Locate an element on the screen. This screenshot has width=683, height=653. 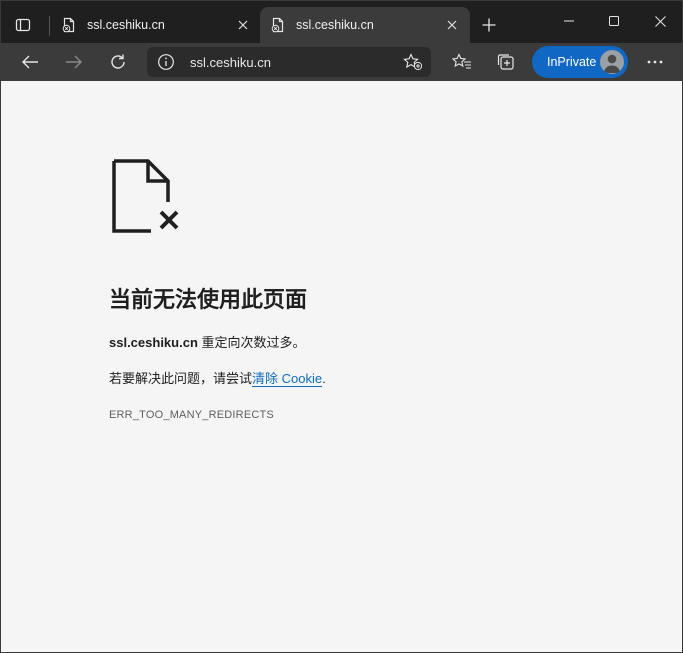
minimize-icon is located at coordinates (569, 21).